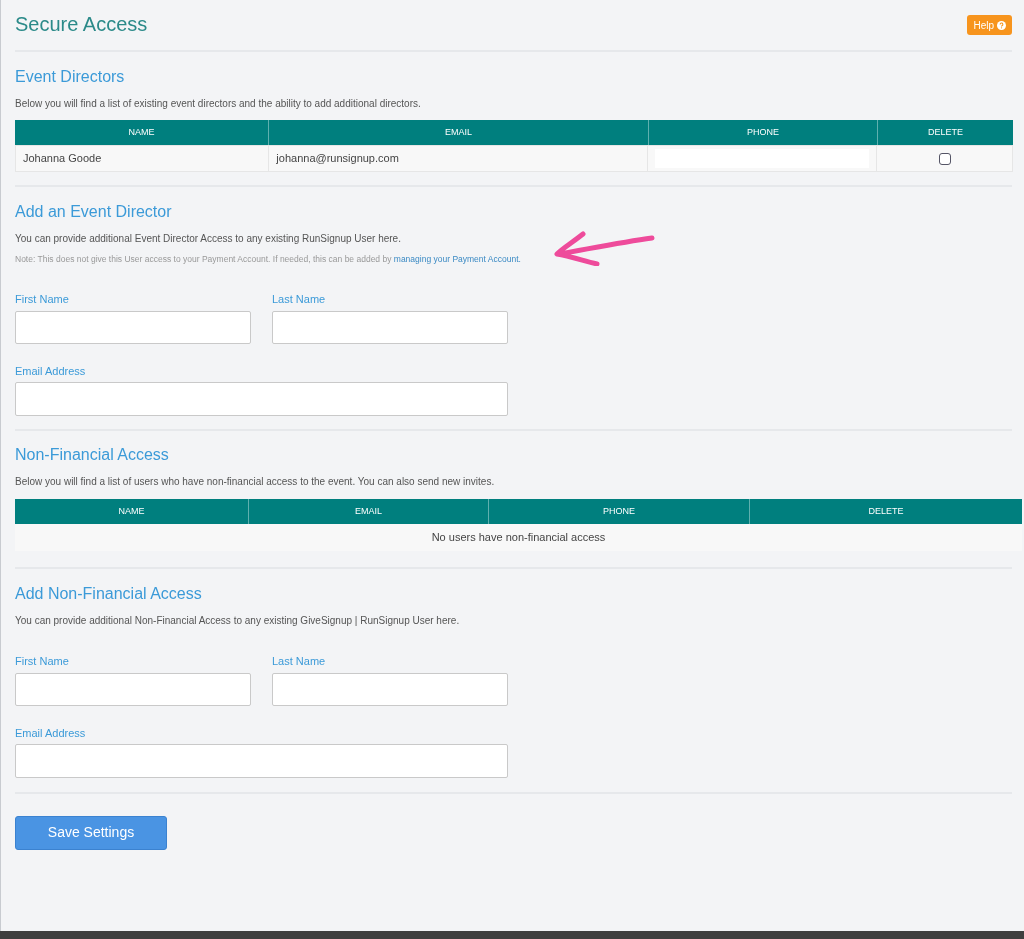 The width and height of the screenshot is (1024, 939). I want to click on question-icon, so click(1001, 25).